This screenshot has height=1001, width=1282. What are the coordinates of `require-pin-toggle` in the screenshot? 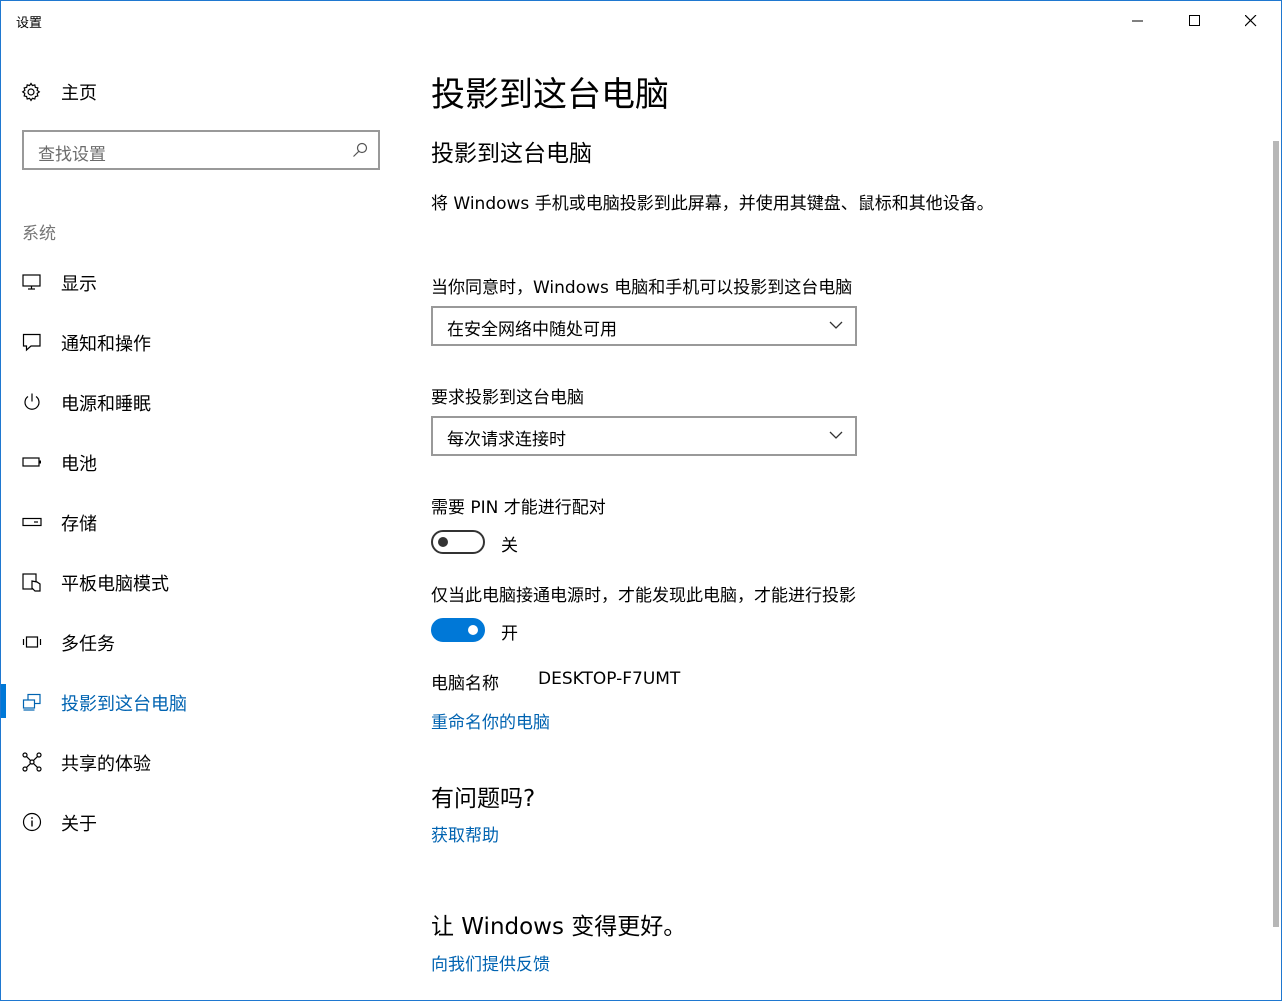 It's located at (458, 542).